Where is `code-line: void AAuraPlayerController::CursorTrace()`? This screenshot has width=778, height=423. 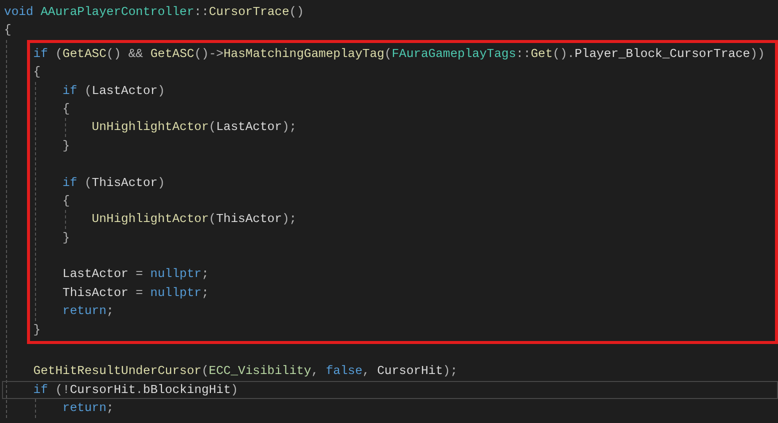 code-line: void AAuraPlayerController::CursorTrace() is located at coordinates (154, 12).